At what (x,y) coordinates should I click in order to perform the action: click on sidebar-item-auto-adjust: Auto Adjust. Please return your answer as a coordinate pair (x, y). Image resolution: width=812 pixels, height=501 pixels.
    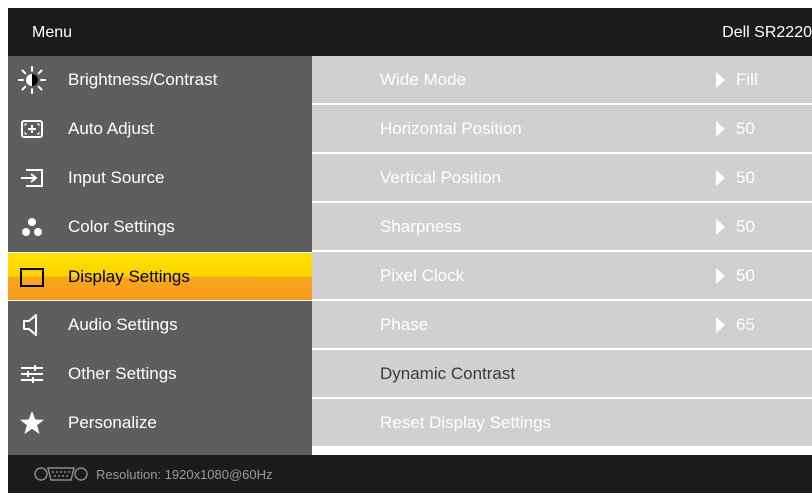
    Looking at the image, I should click on (160, 129).